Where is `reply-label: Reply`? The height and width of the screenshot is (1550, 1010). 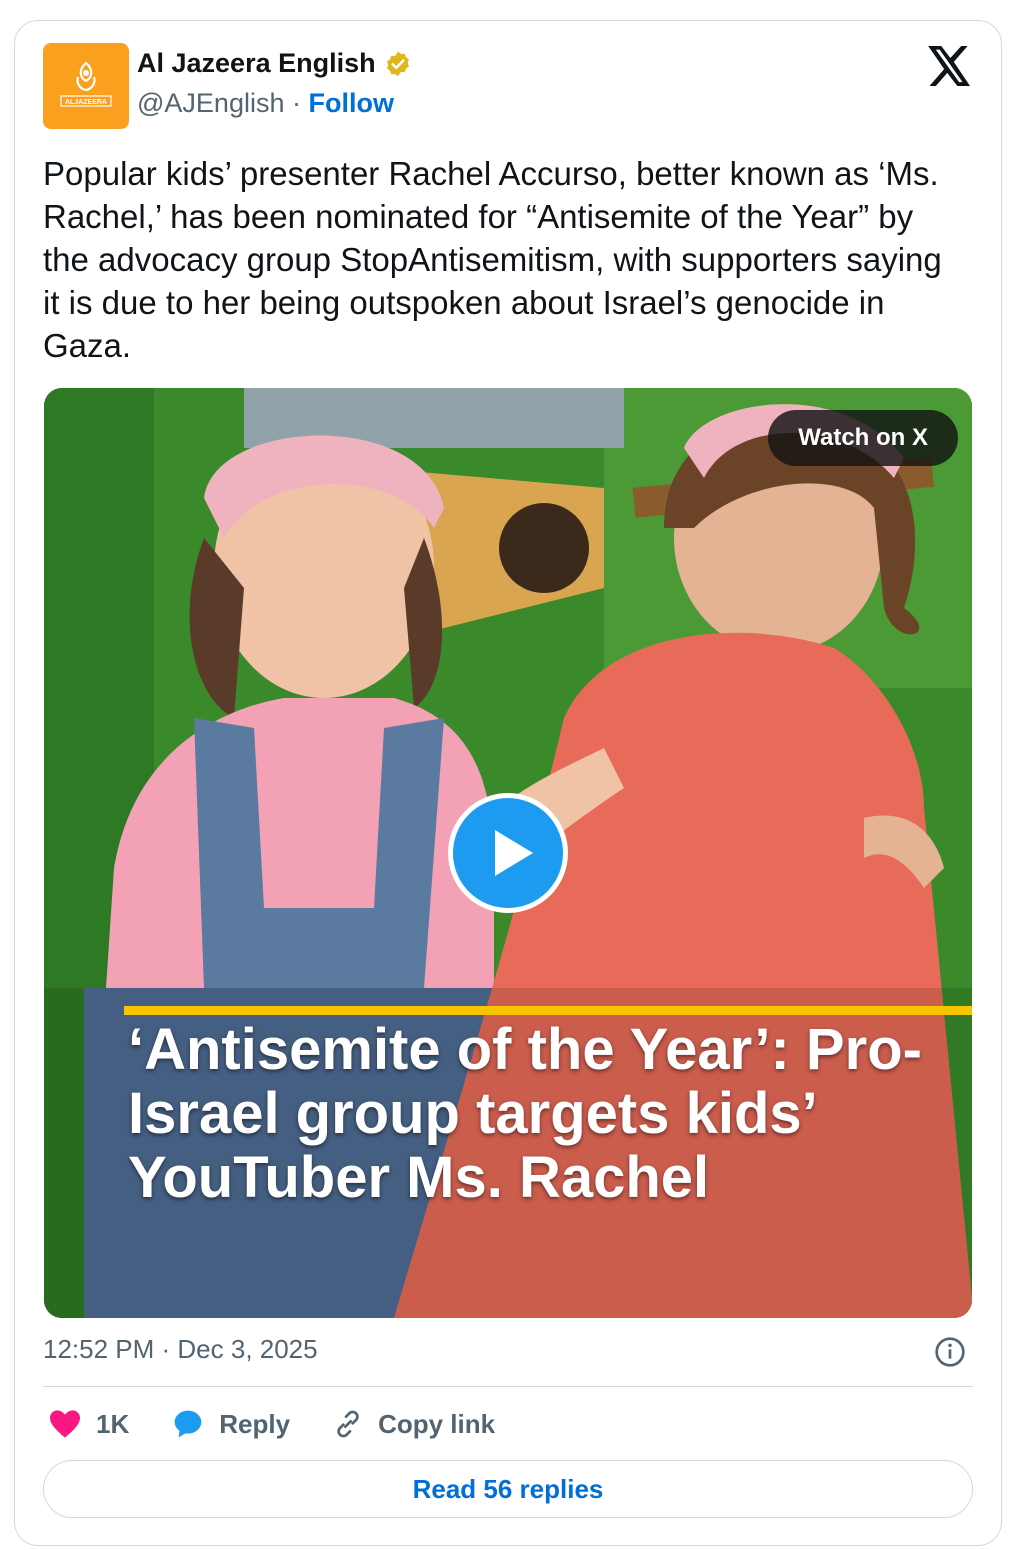 reply-label: Reply is located at coordinates (255, 1423).